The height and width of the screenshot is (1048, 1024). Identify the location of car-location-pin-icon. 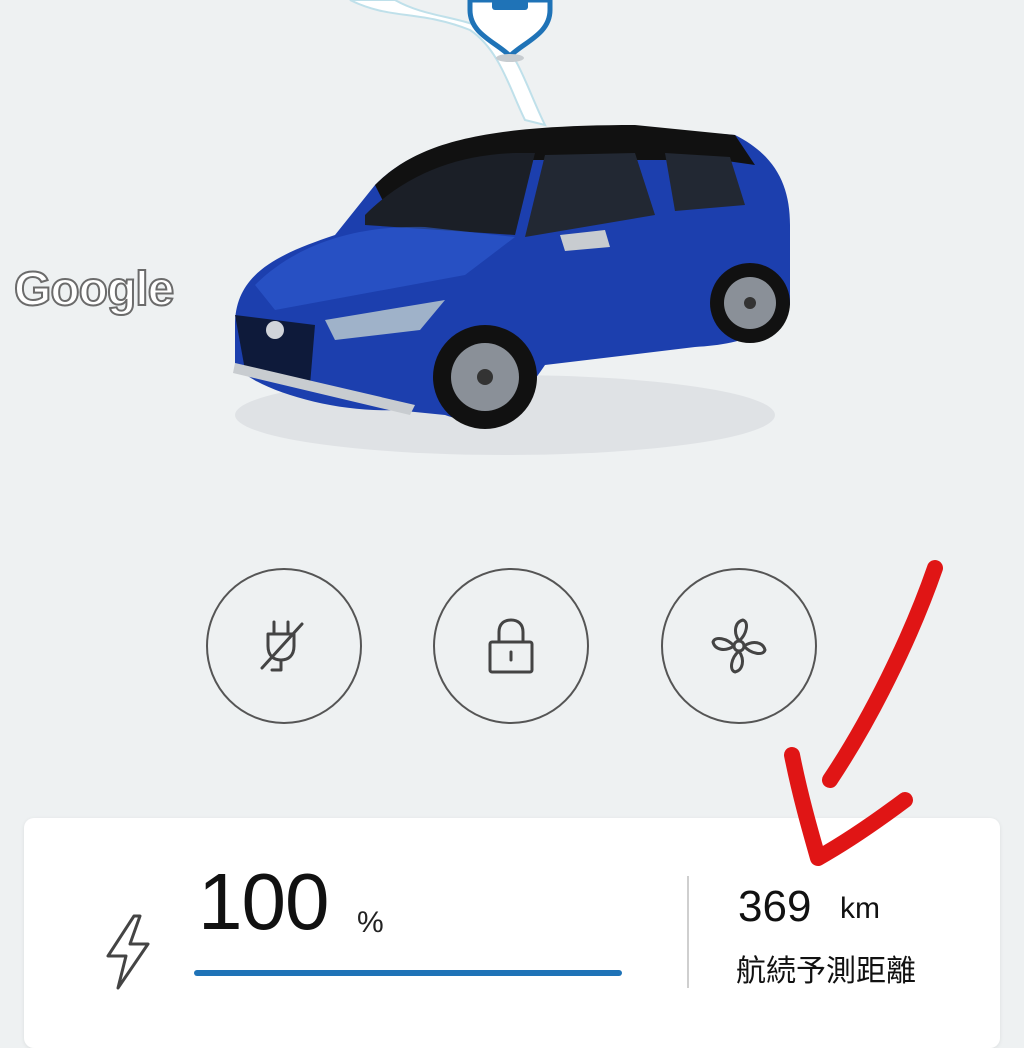
(510, 32).